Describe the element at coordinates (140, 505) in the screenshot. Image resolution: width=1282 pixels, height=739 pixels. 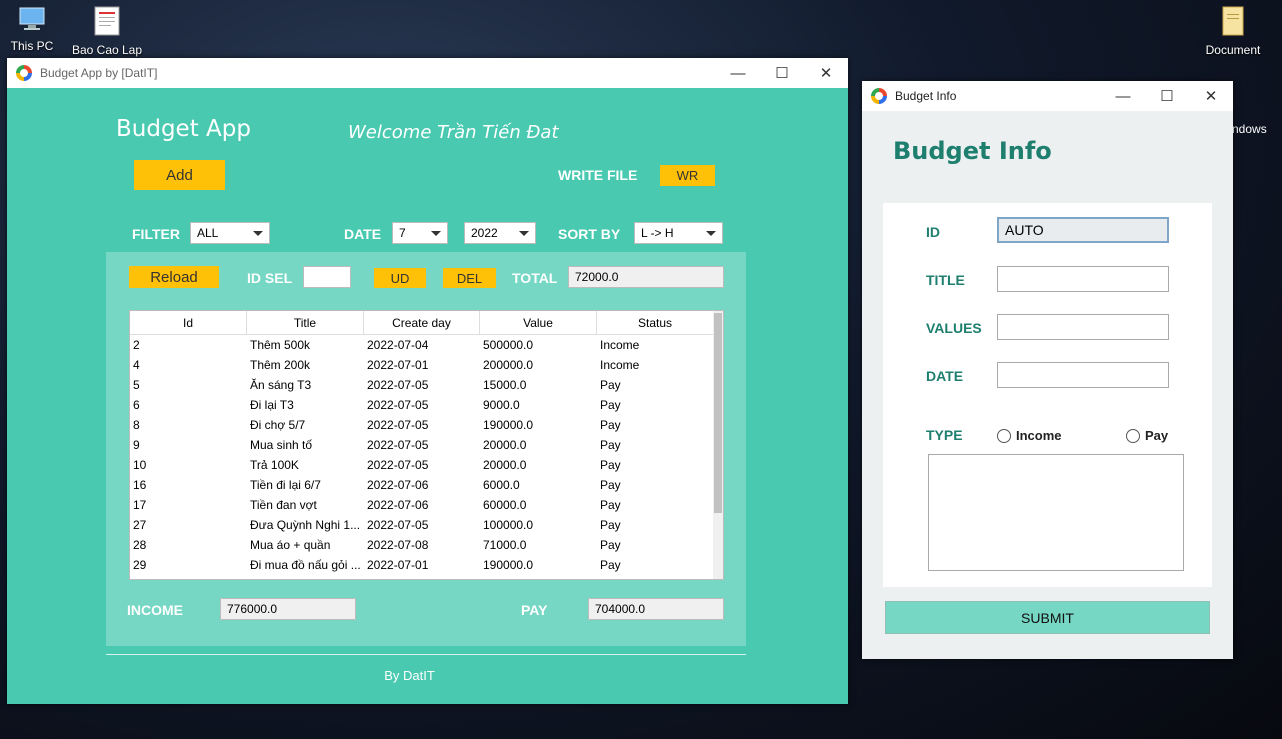
I see `cell-id: 17` at that location.